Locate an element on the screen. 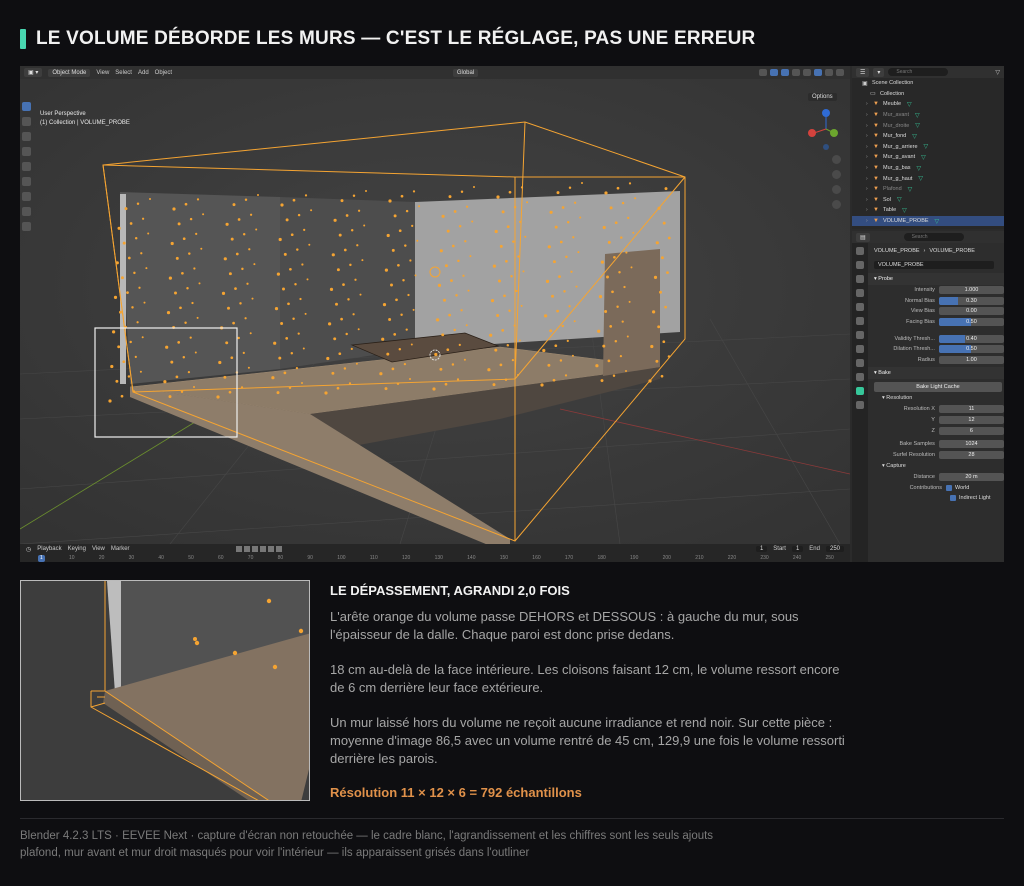 The width and height of the screenshot is (1024, 886). transform-tool-icon is located at coordinates (26, 181).